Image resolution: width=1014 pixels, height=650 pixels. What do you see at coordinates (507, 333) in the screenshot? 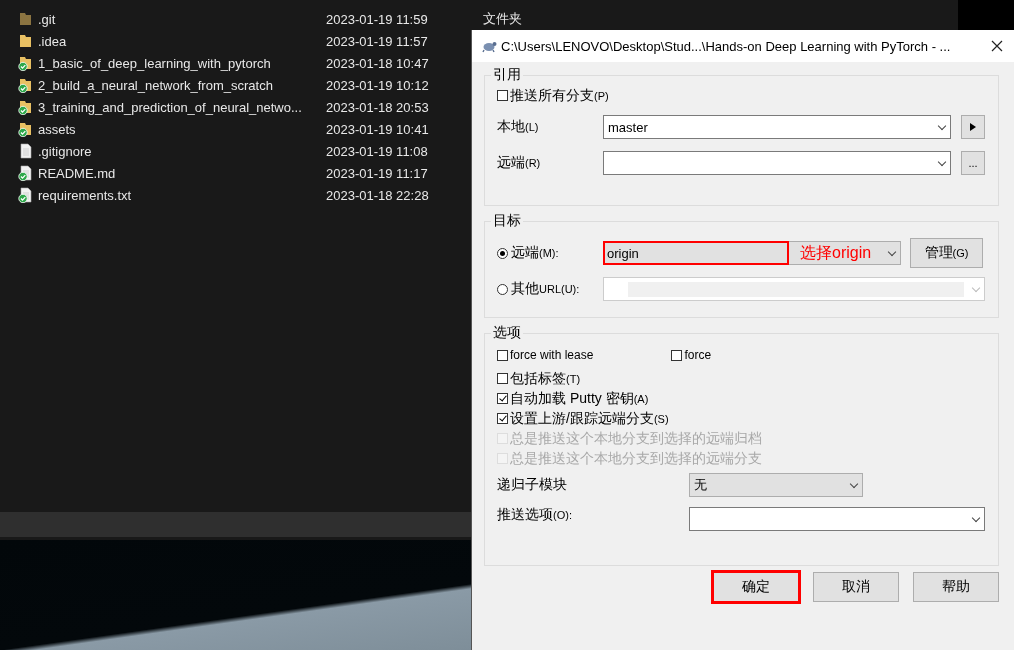
I see `group-title: 选项` at bounding box center [507, 333].